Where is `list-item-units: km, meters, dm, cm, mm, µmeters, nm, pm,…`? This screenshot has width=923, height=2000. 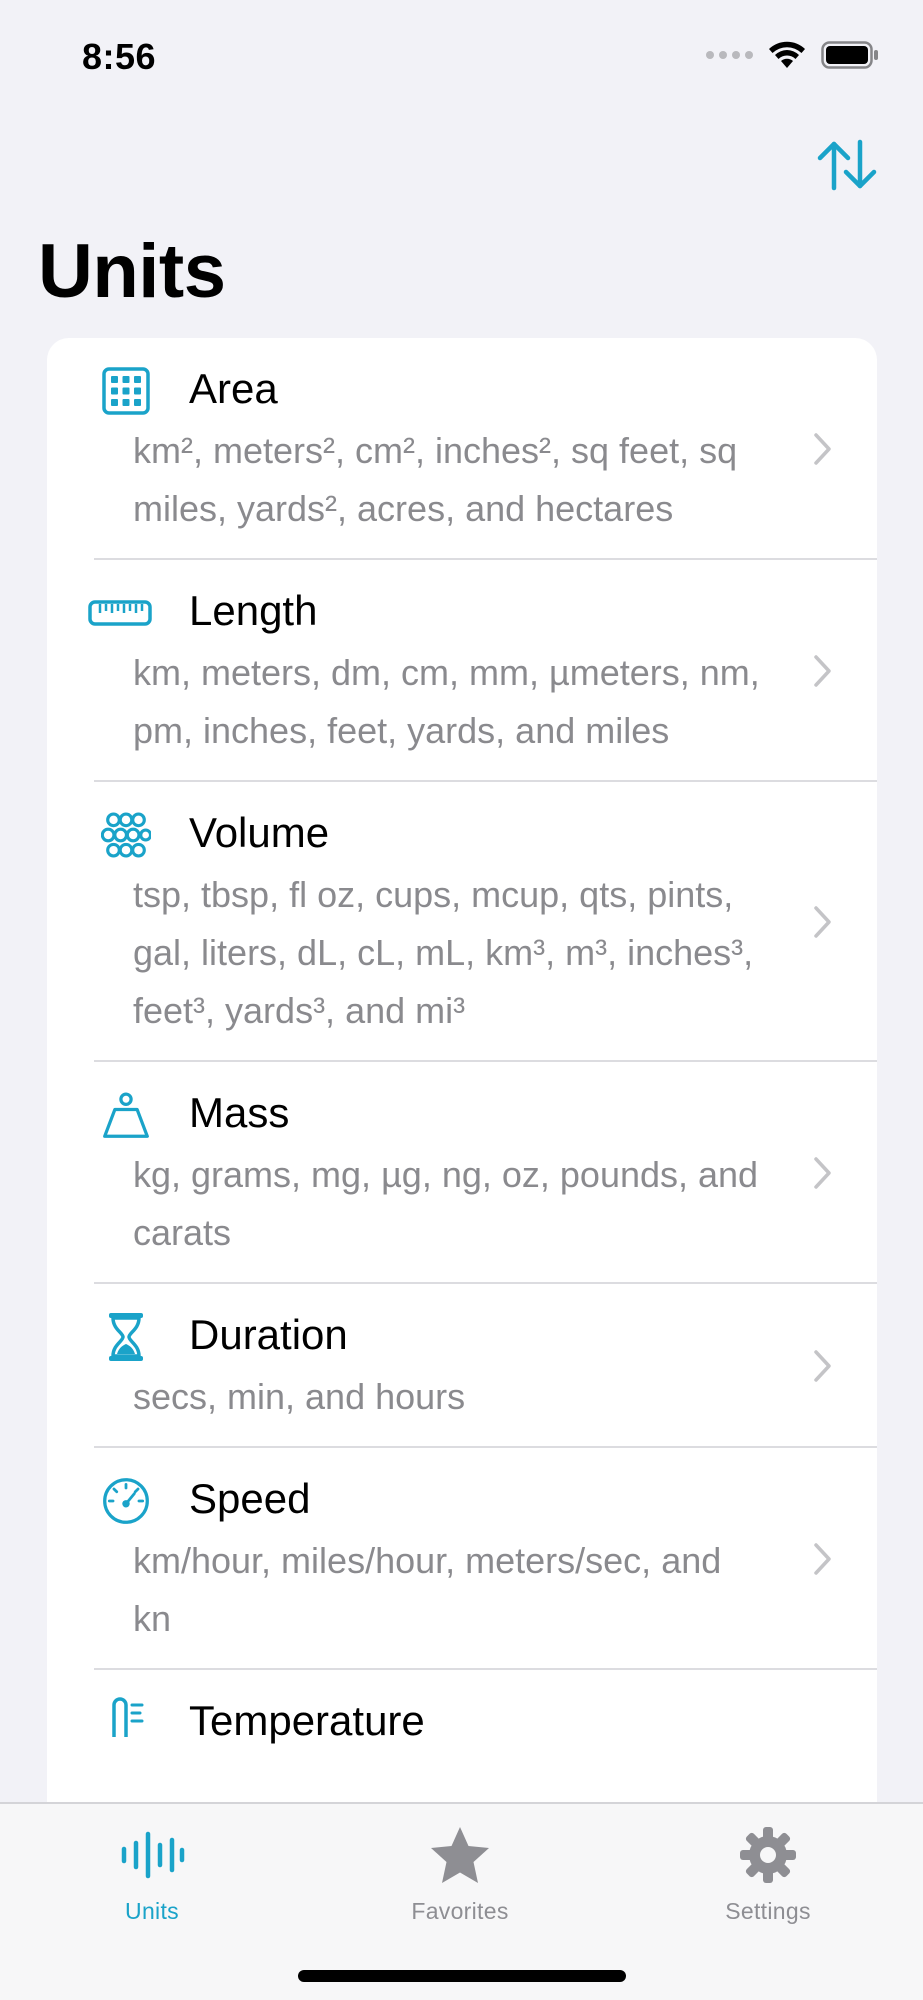 list-item-units: km, meters, dm, cm, mm, µmeters, nm, pm,… is located at coordinates (446, 701).